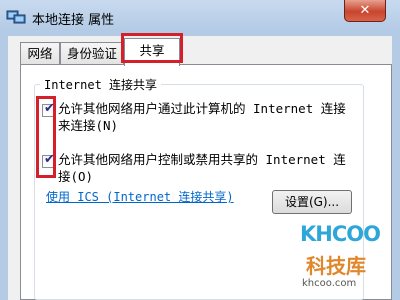 Image resolution: width=400 pixels, height=300 pixels. Describe the element at coordinates (101, 84) in the screenshot. I see `ics-group-label: Internet 连接共享` at that location.